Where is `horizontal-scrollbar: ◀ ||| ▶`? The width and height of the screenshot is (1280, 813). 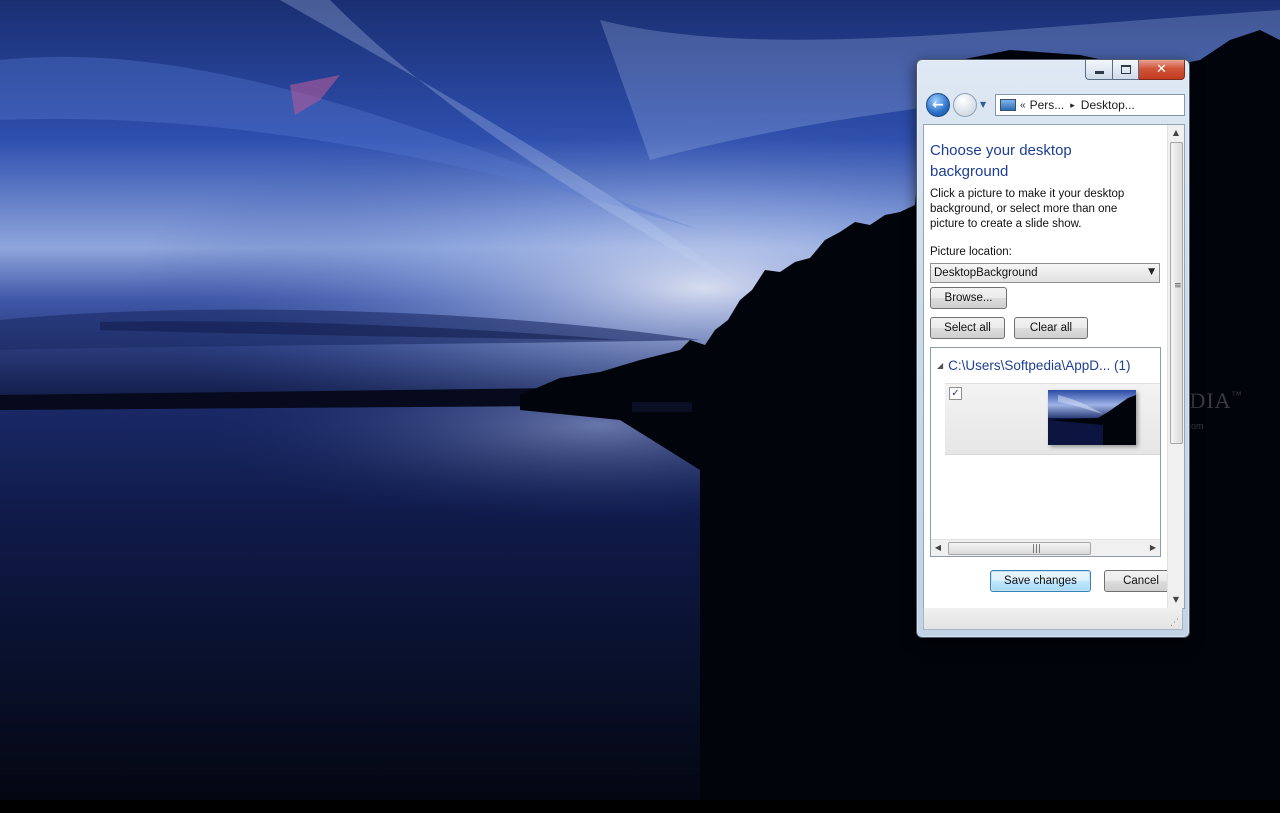 horizontal-scrollbar: ◀ ||| ▶ is located at coordinates (1045, 547).